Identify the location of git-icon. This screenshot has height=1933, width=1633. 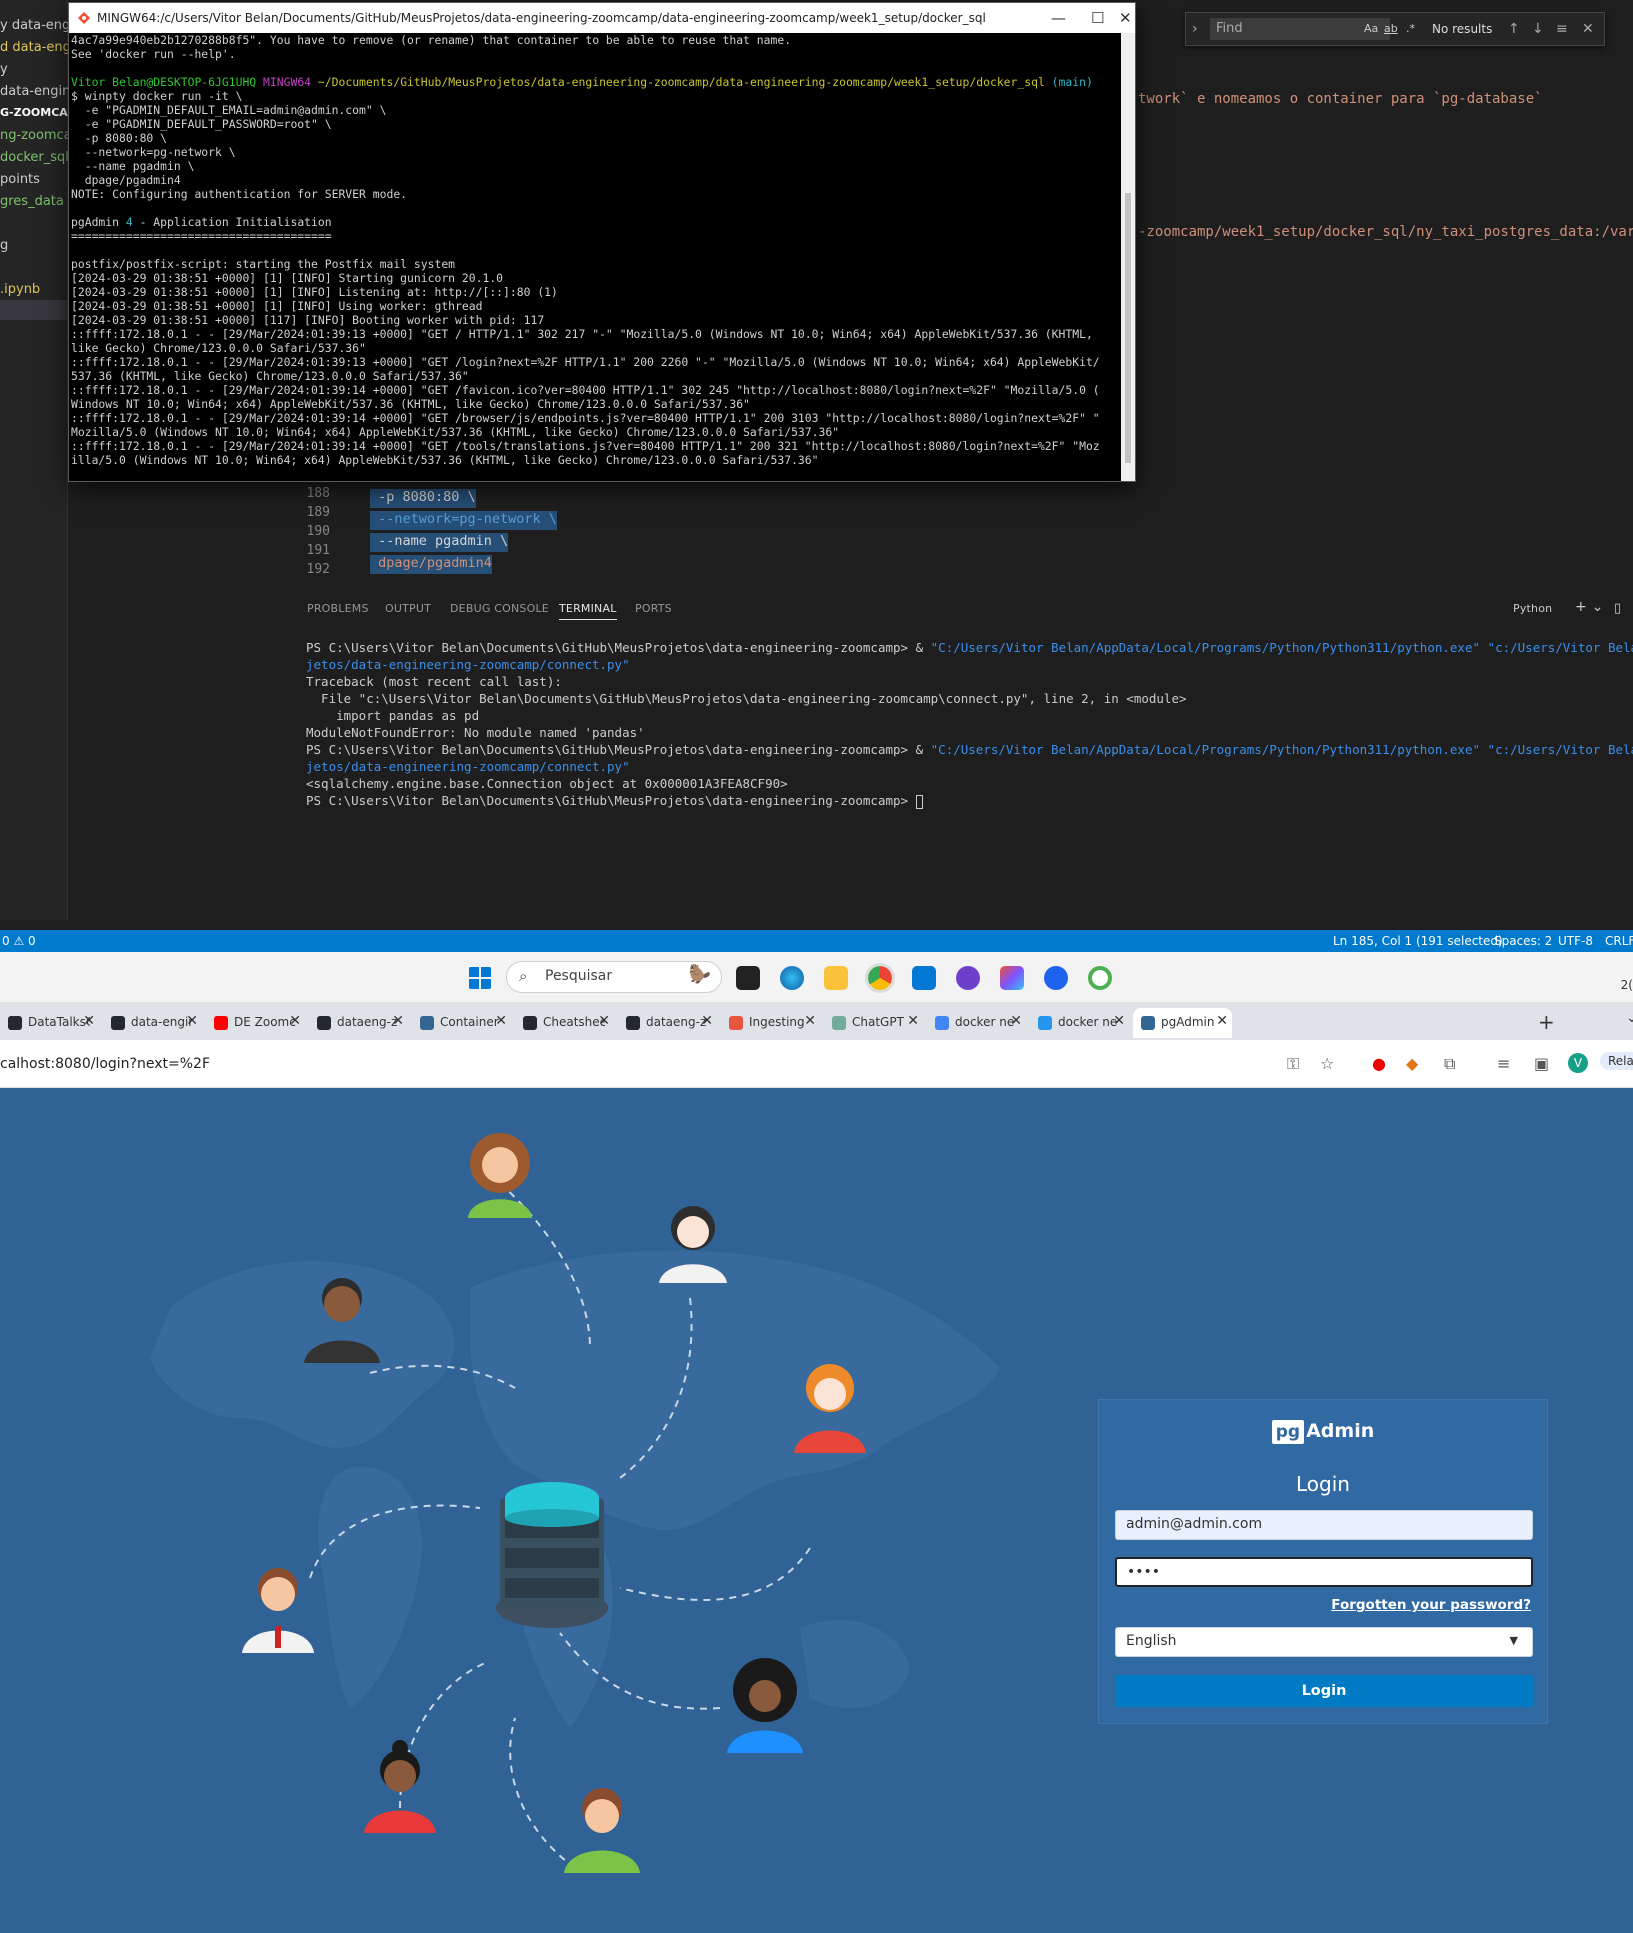
(1012, 978).